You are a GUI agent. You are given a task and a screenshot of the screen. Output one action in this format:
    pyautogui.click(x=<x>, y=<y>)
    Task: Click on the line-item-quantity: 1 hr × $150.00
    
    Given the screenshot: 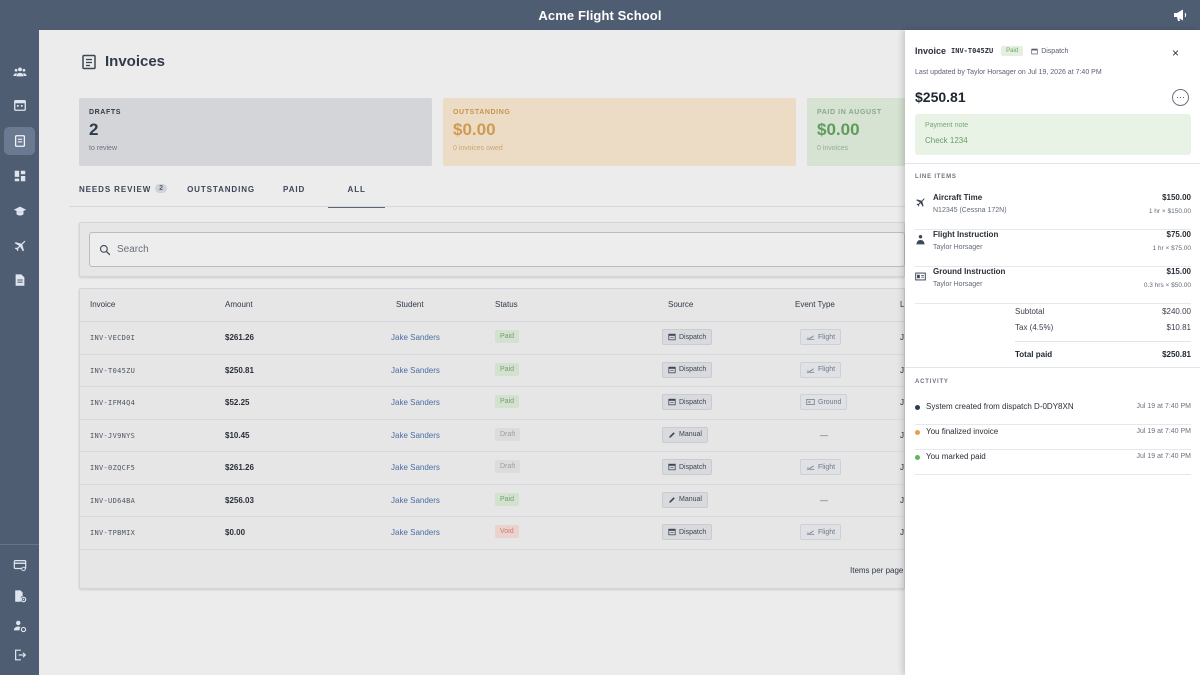 What is the action you would take?
    pyautogui.click(x=1169, y=211)
    